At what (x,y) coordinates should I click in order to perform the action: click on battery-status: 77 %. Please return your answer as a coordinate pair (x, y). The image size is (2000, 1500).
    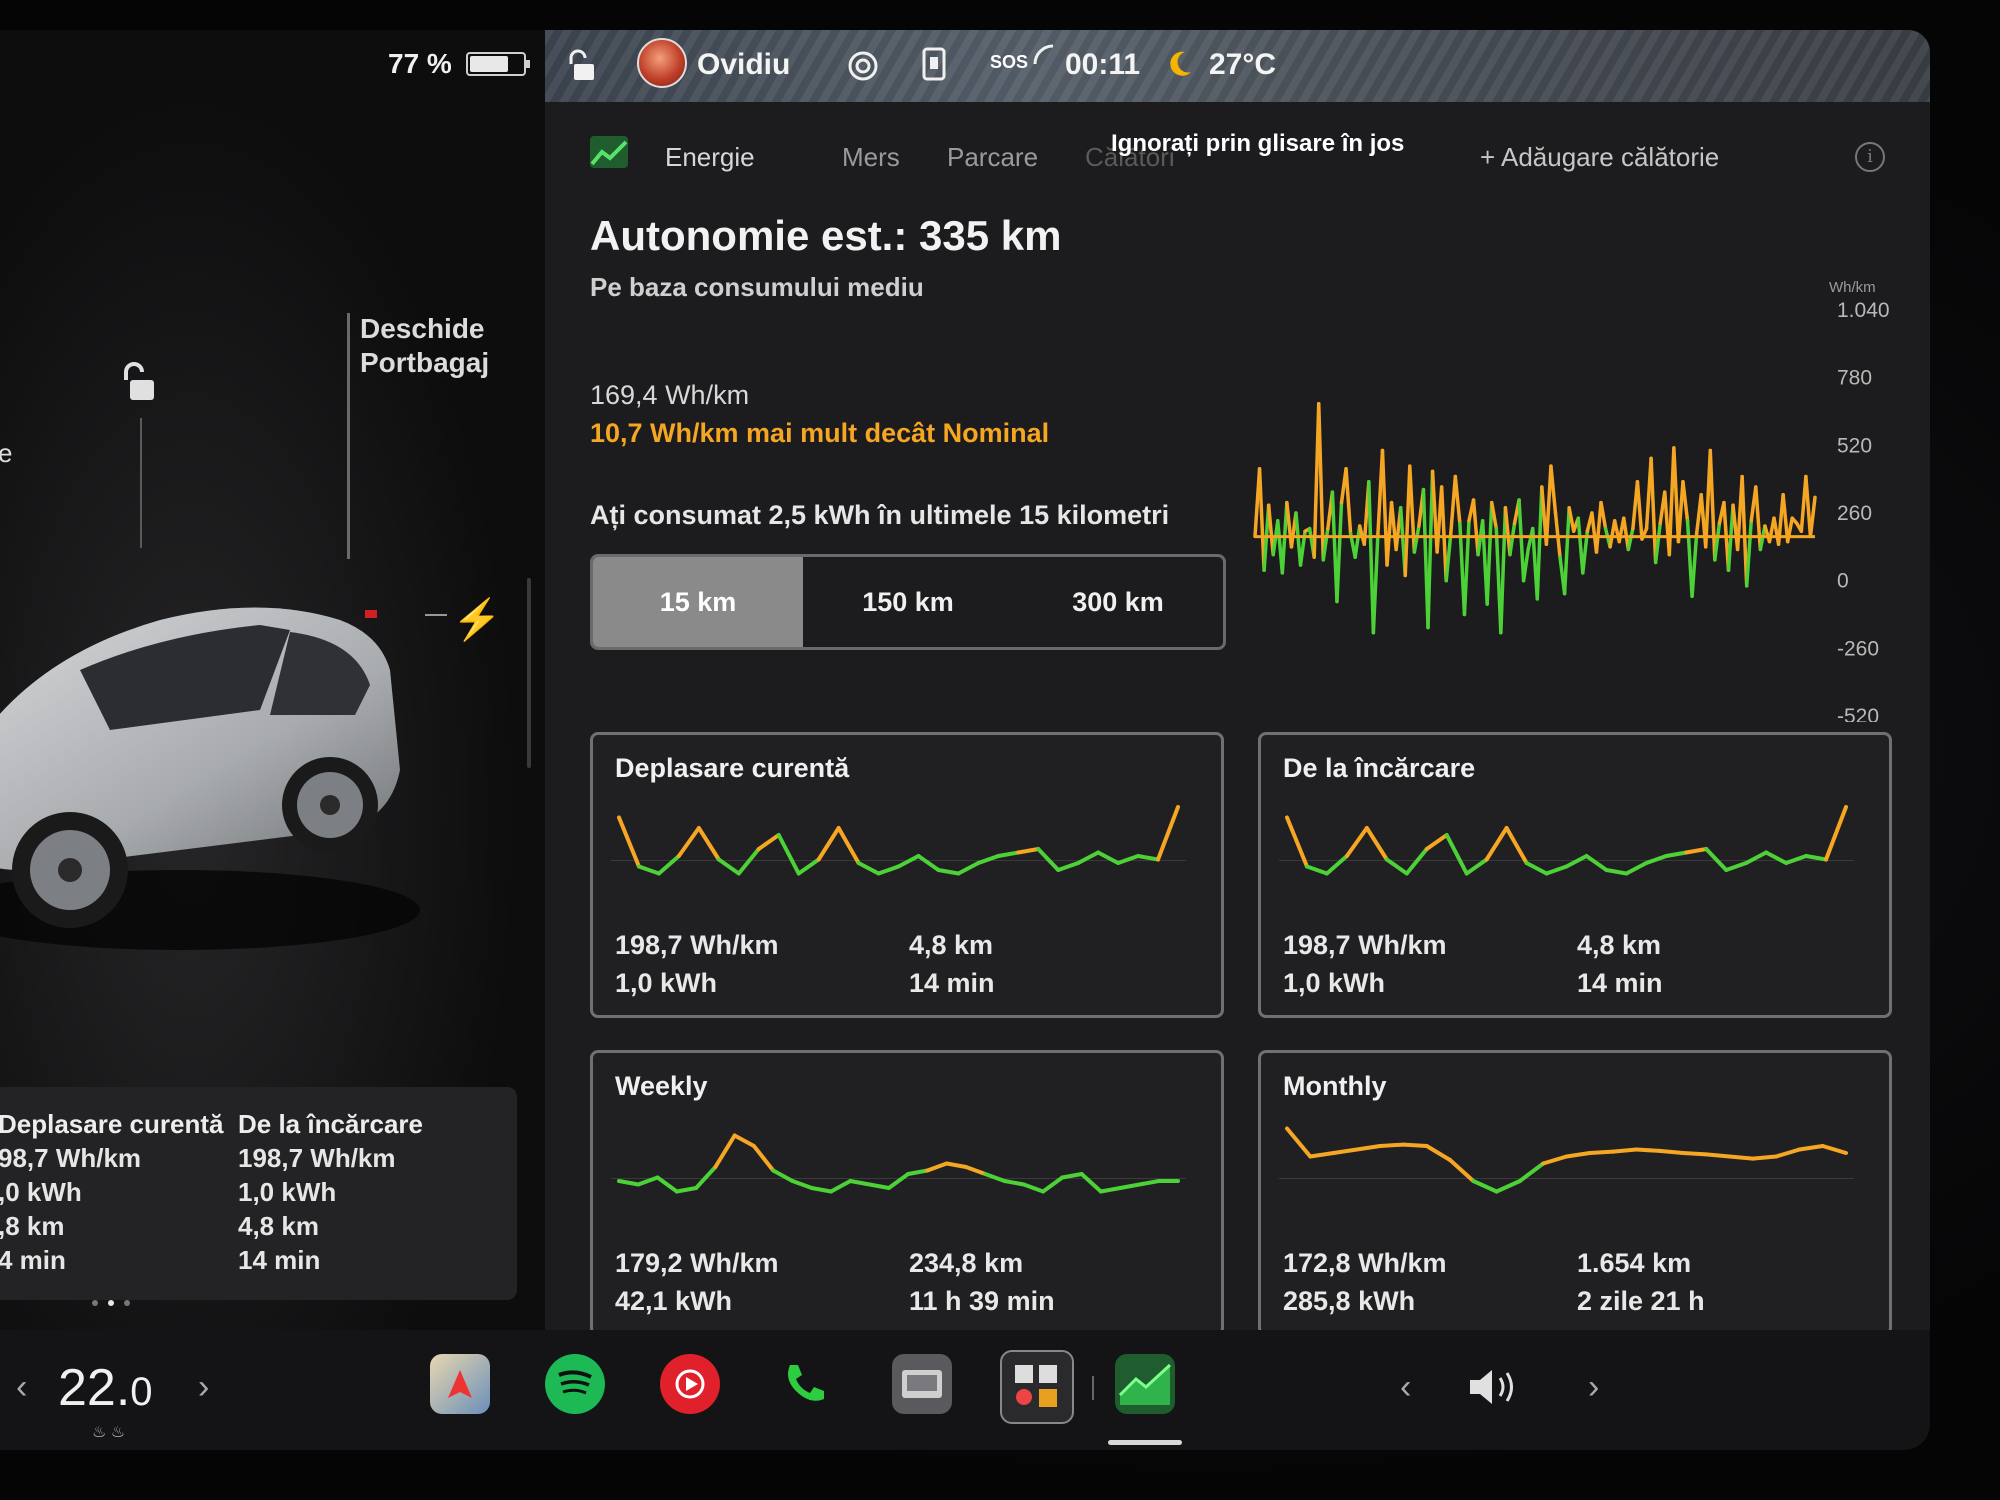
    Looking at the image, I should click on (459, 64).